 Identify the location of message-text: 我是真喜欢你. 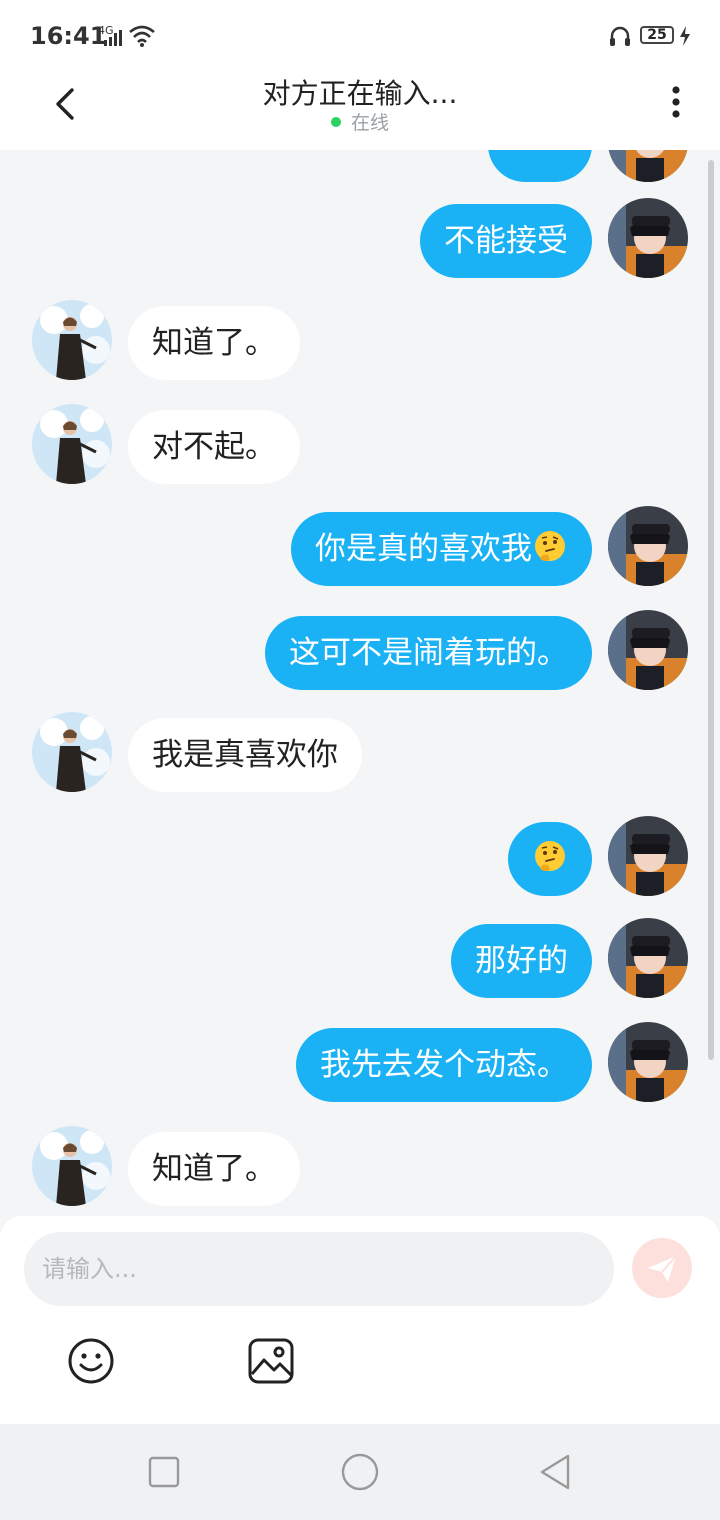
(245, 755).